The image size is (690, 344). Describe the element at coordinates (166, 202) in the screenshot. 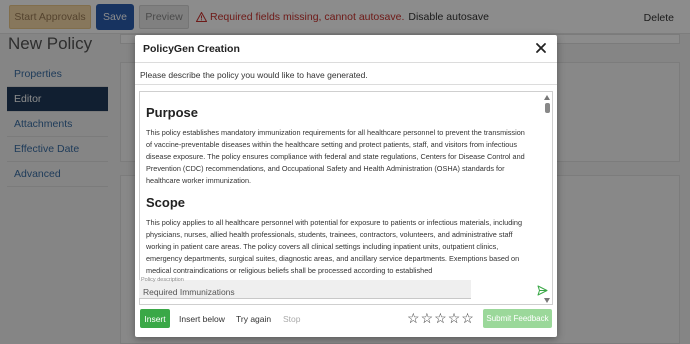

I see `section-heading-scope: Scope` at that location.